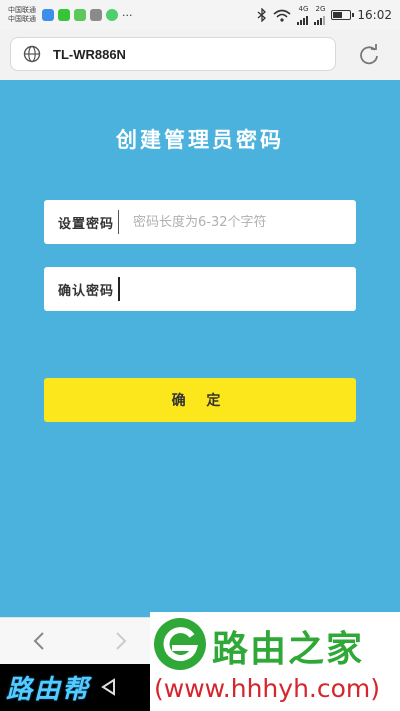 This screenshot has width=400, height=711. I want to click on set-password-input, so click(243, 222).